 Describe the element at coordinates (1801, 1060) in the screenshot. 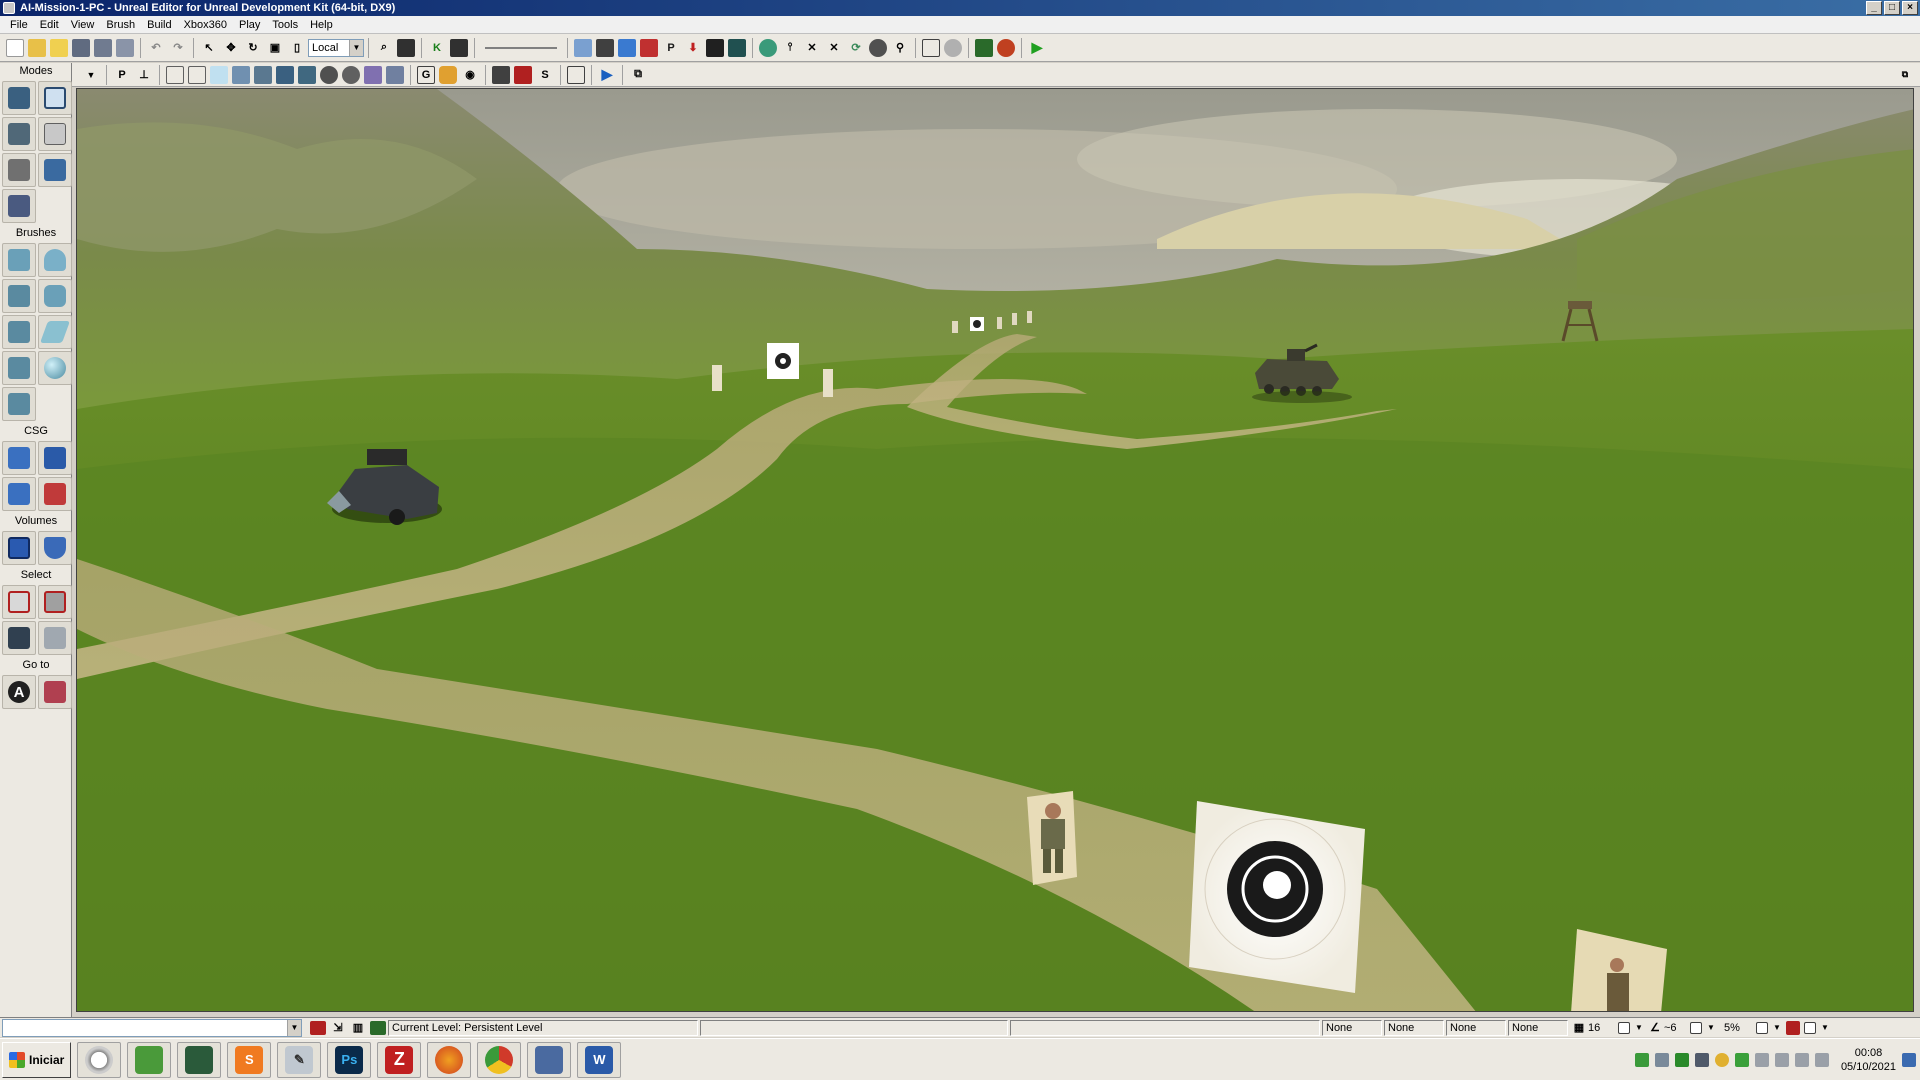

I see `tray-volume-icon` at that location.